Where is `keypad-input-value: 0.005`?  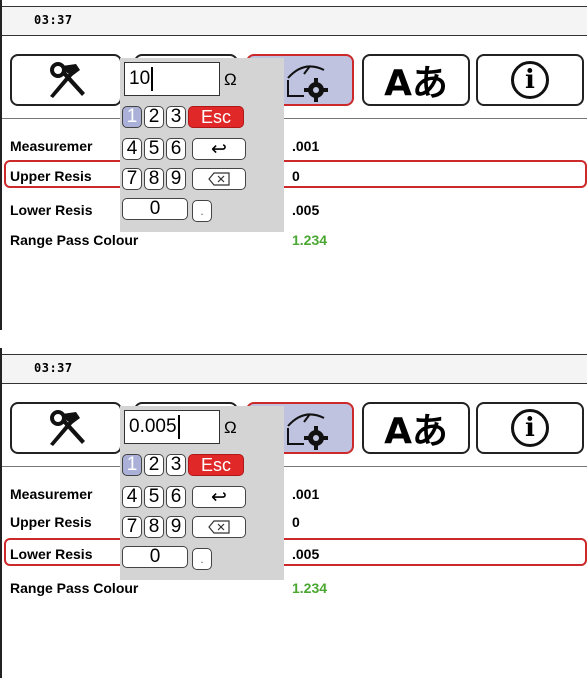 keypad-input-value: 0.005 is located at coordinates (153, 426).